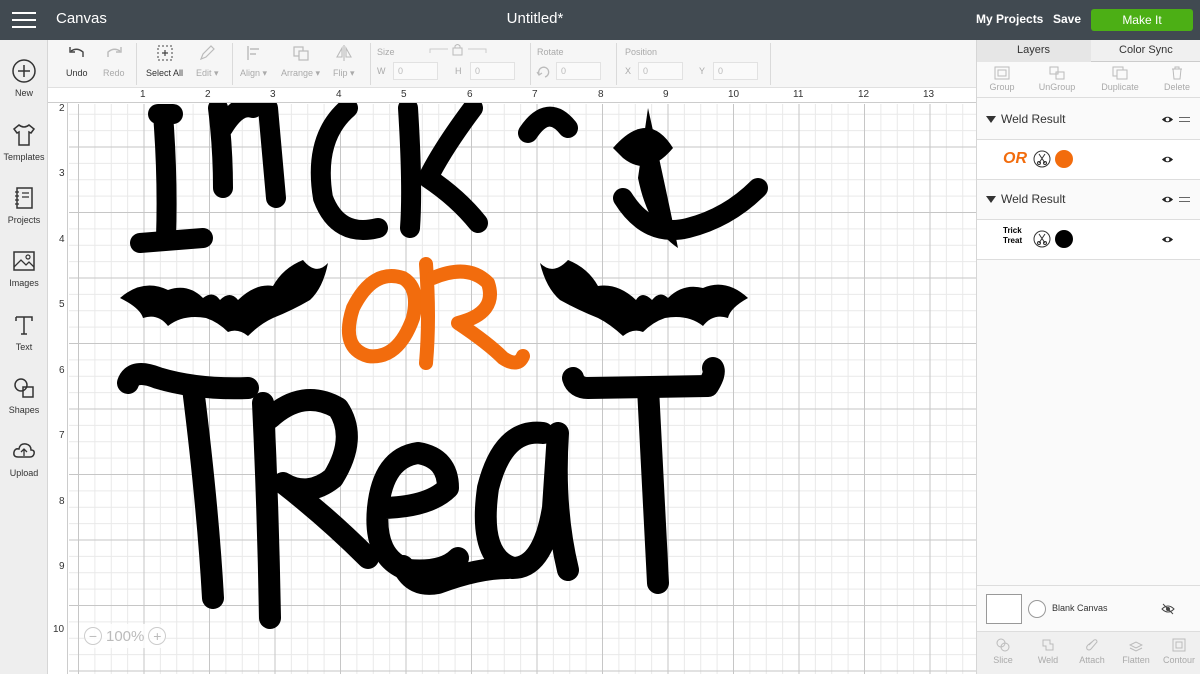 Image resolution: width=1200 pixels, height=674 pixels. Describe the element at coordinates (125, 636) in the screenshot. I see `zoom-level: 100%` at that location.